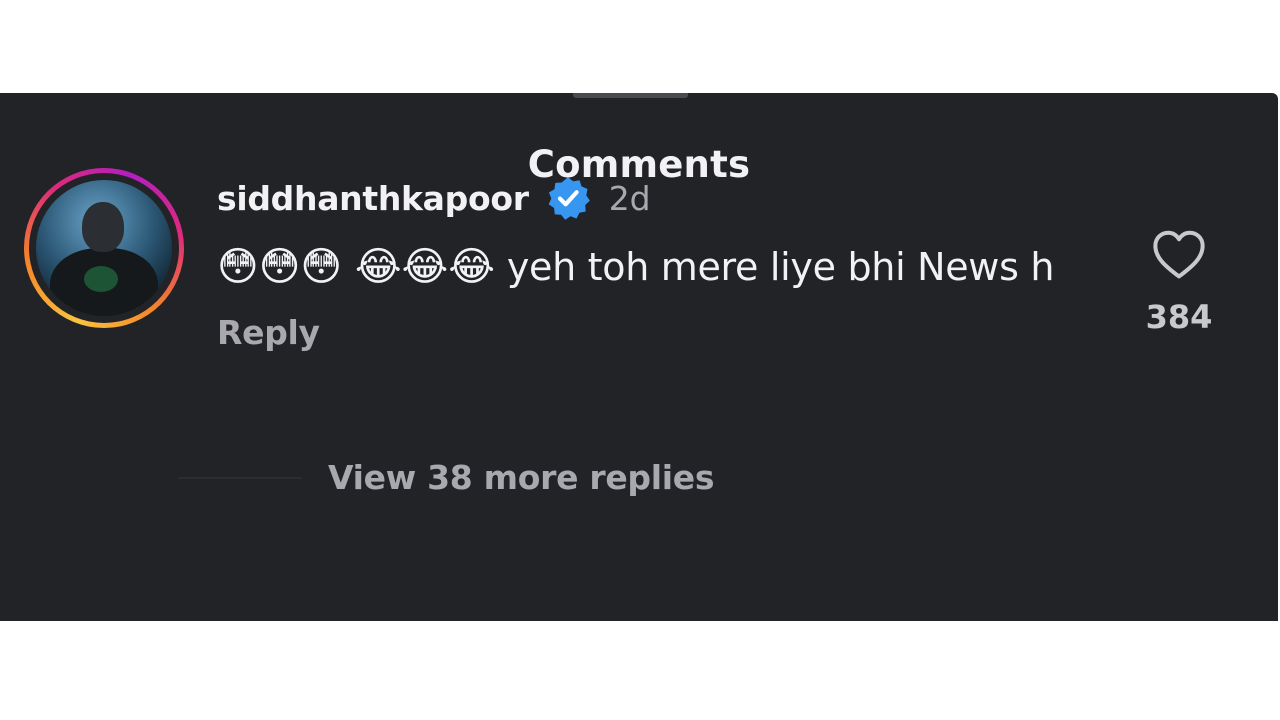 This screenshot has width=1280, height=720. I want to click on avatar, so click(104, 248).